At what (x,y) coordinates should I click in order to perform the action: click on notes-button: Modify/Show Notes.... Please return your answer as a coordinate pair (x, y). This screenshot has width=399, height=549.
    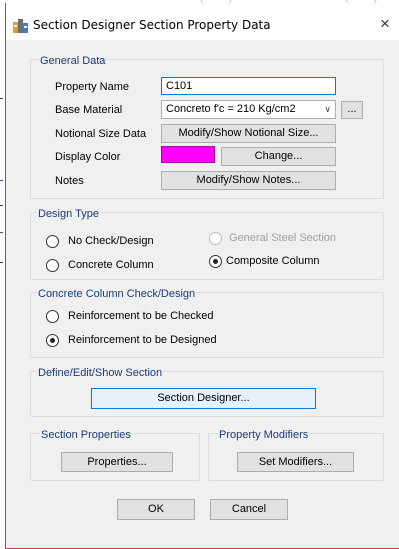
    Looking at the image, I should click on (248, 180).